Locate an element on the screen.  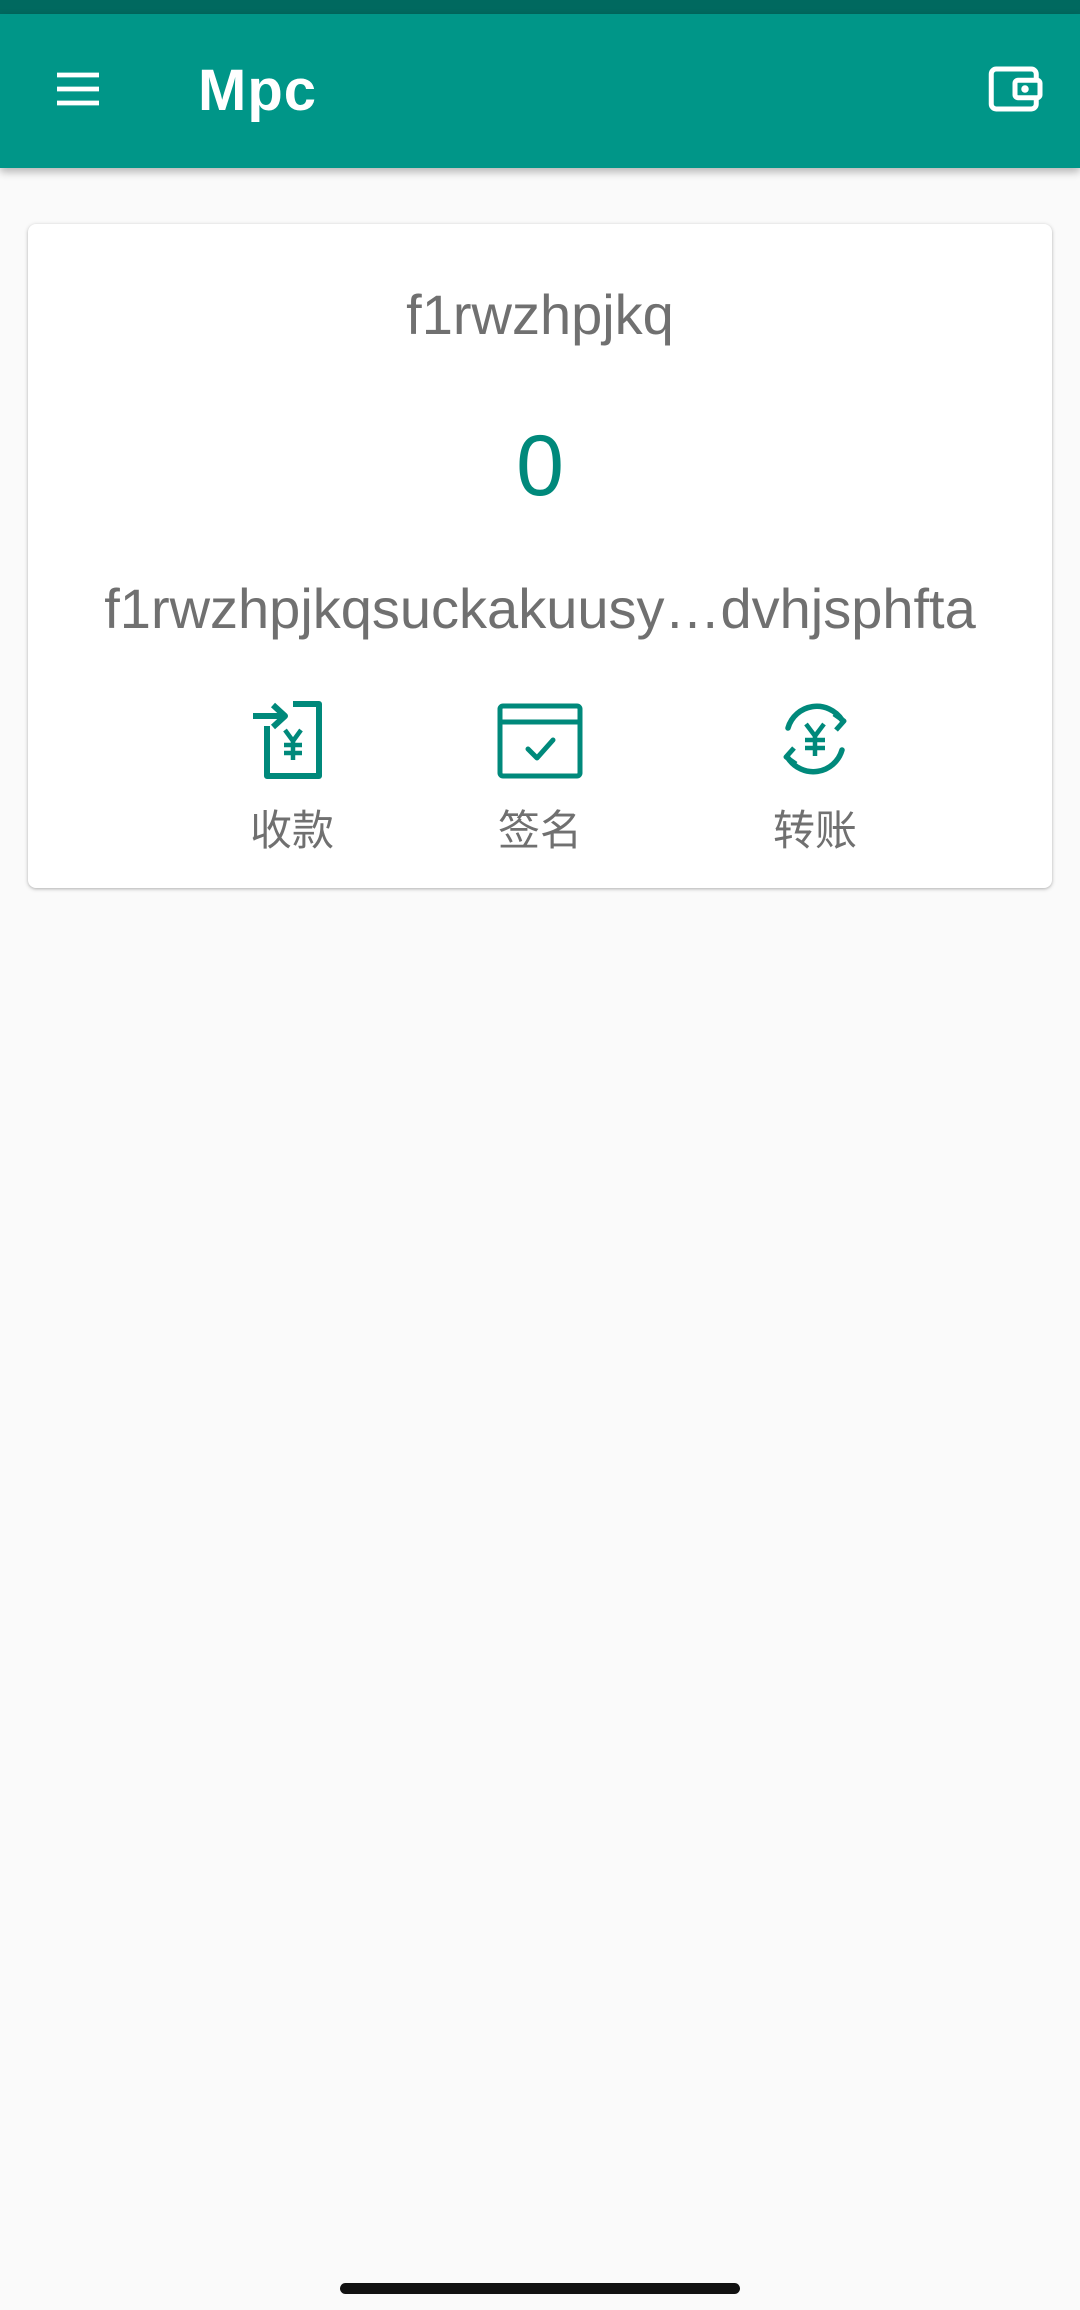
sign-button: 签名 is located at coordinates (540, 784).